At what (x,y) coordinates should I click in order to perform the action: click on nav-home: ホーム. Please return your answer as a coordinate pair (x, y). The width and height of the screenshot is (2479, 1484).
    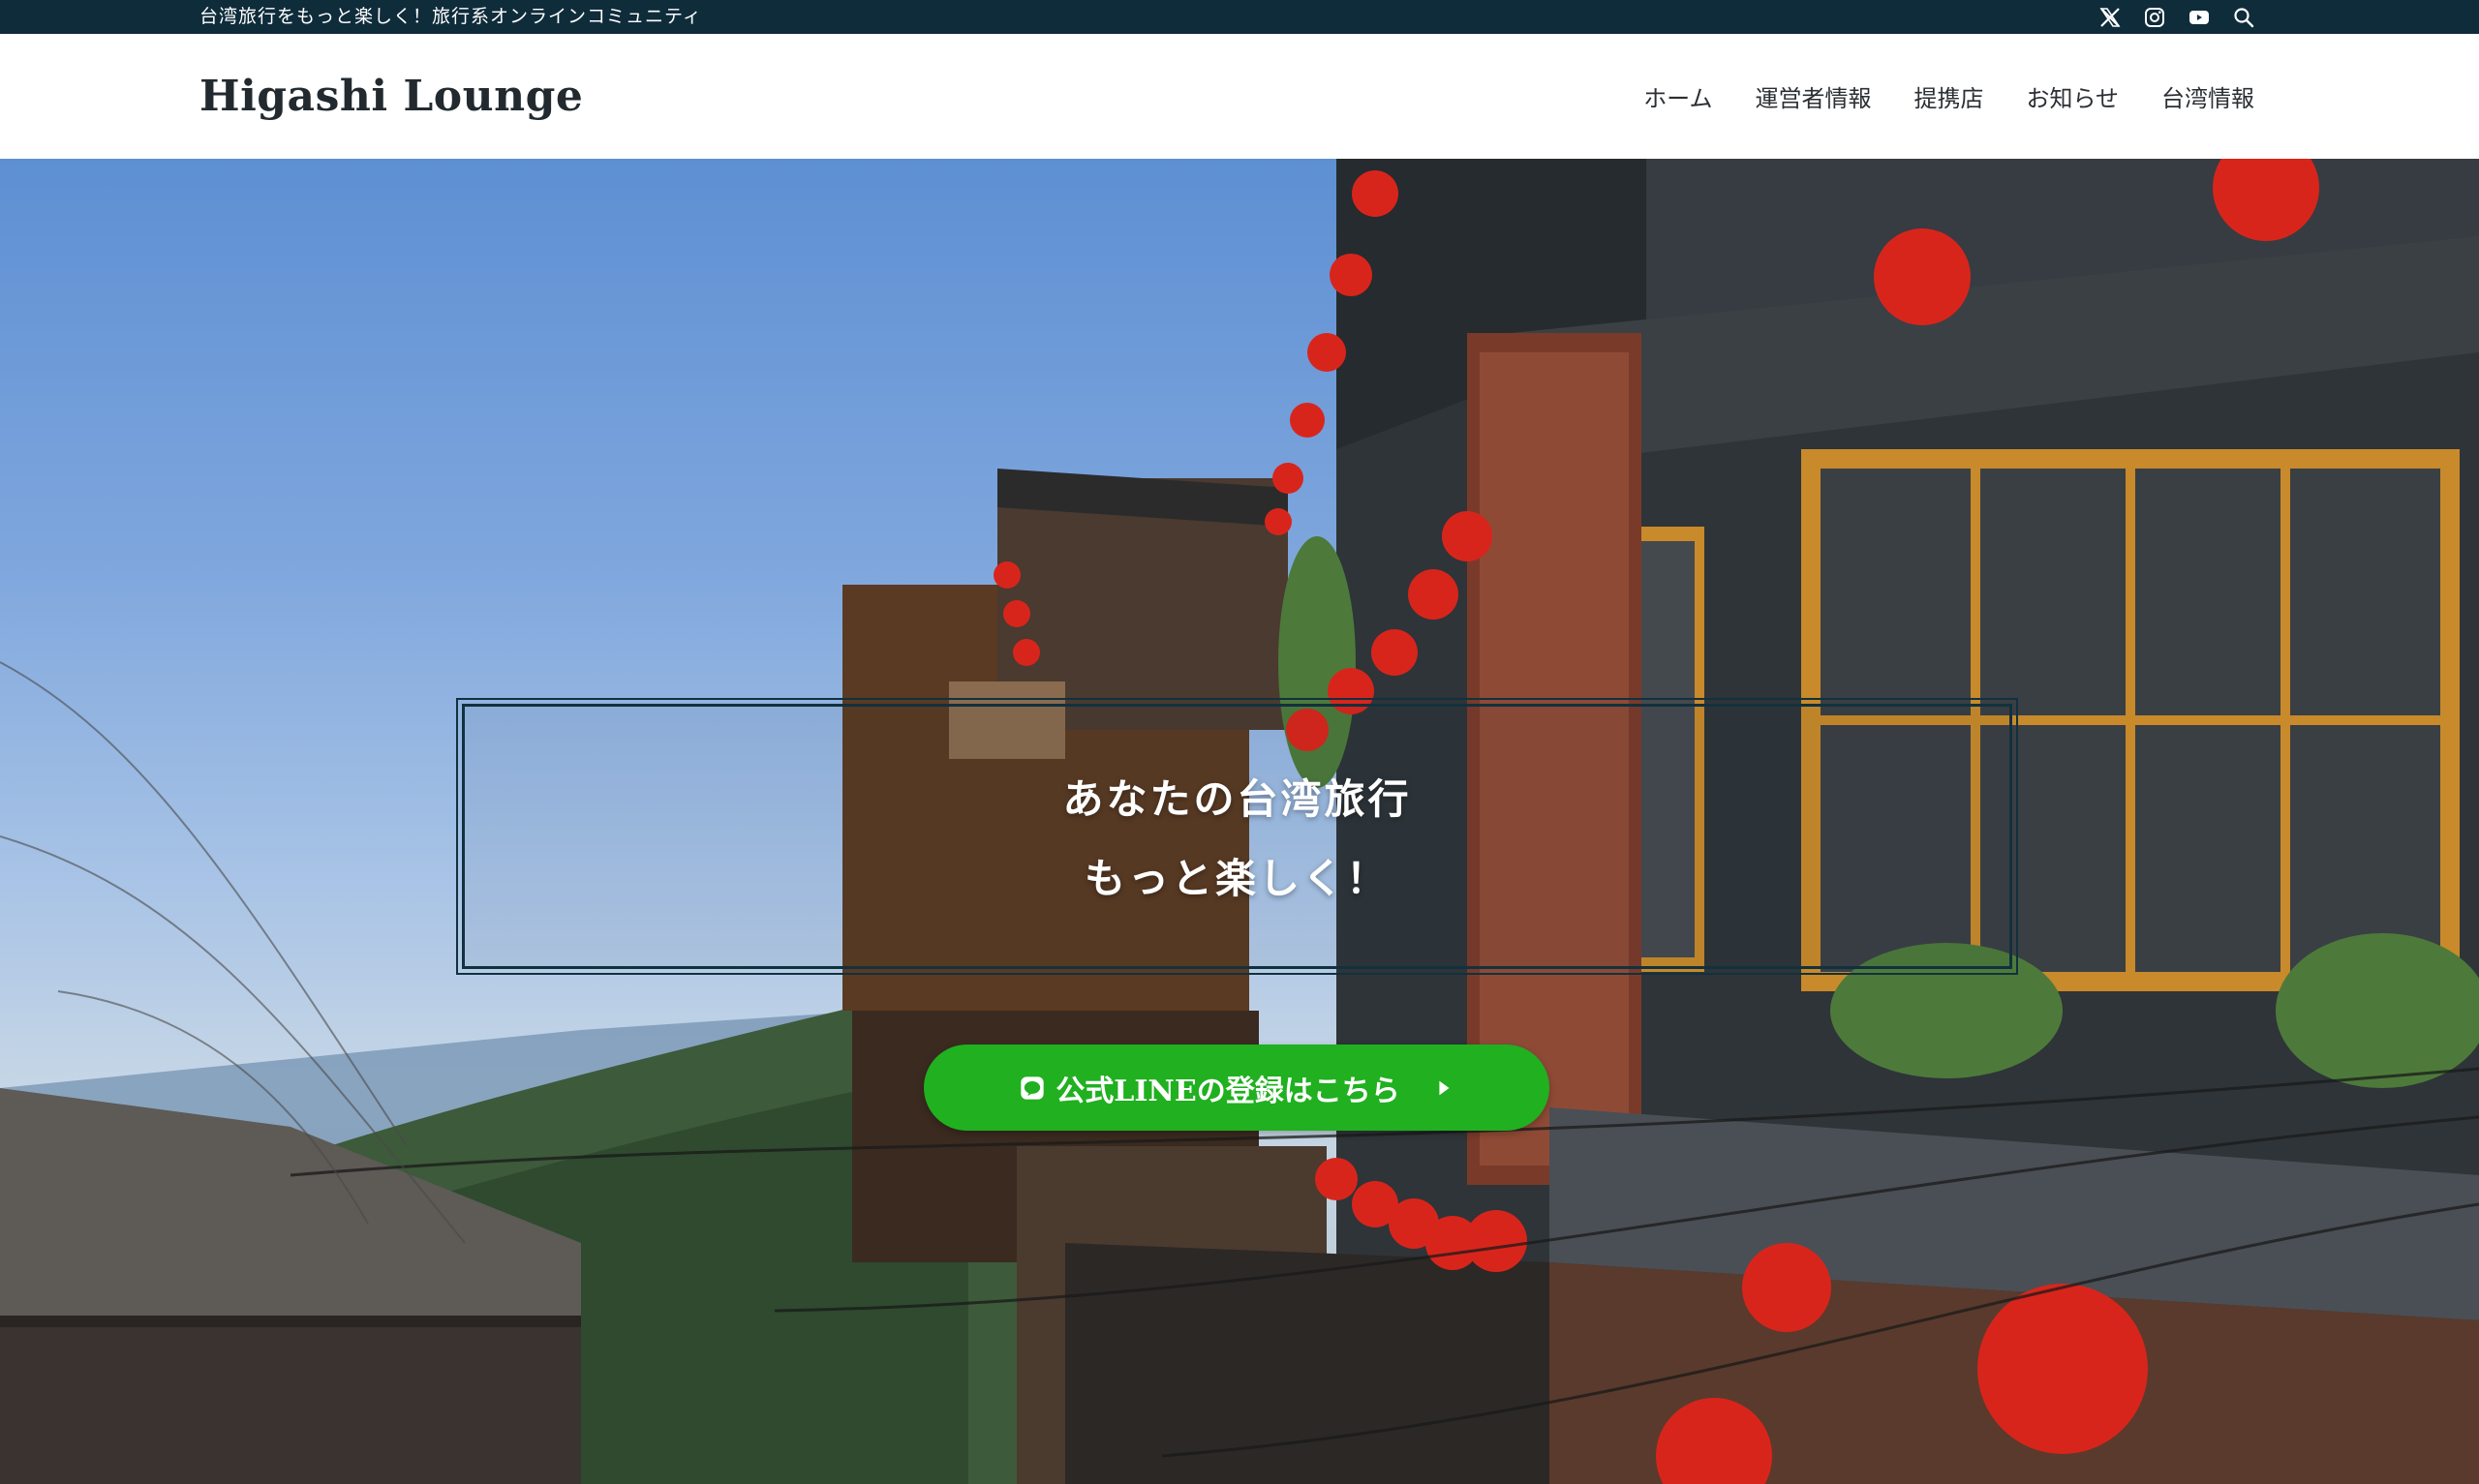
    Looking at the image, I should click on (1677, 96).